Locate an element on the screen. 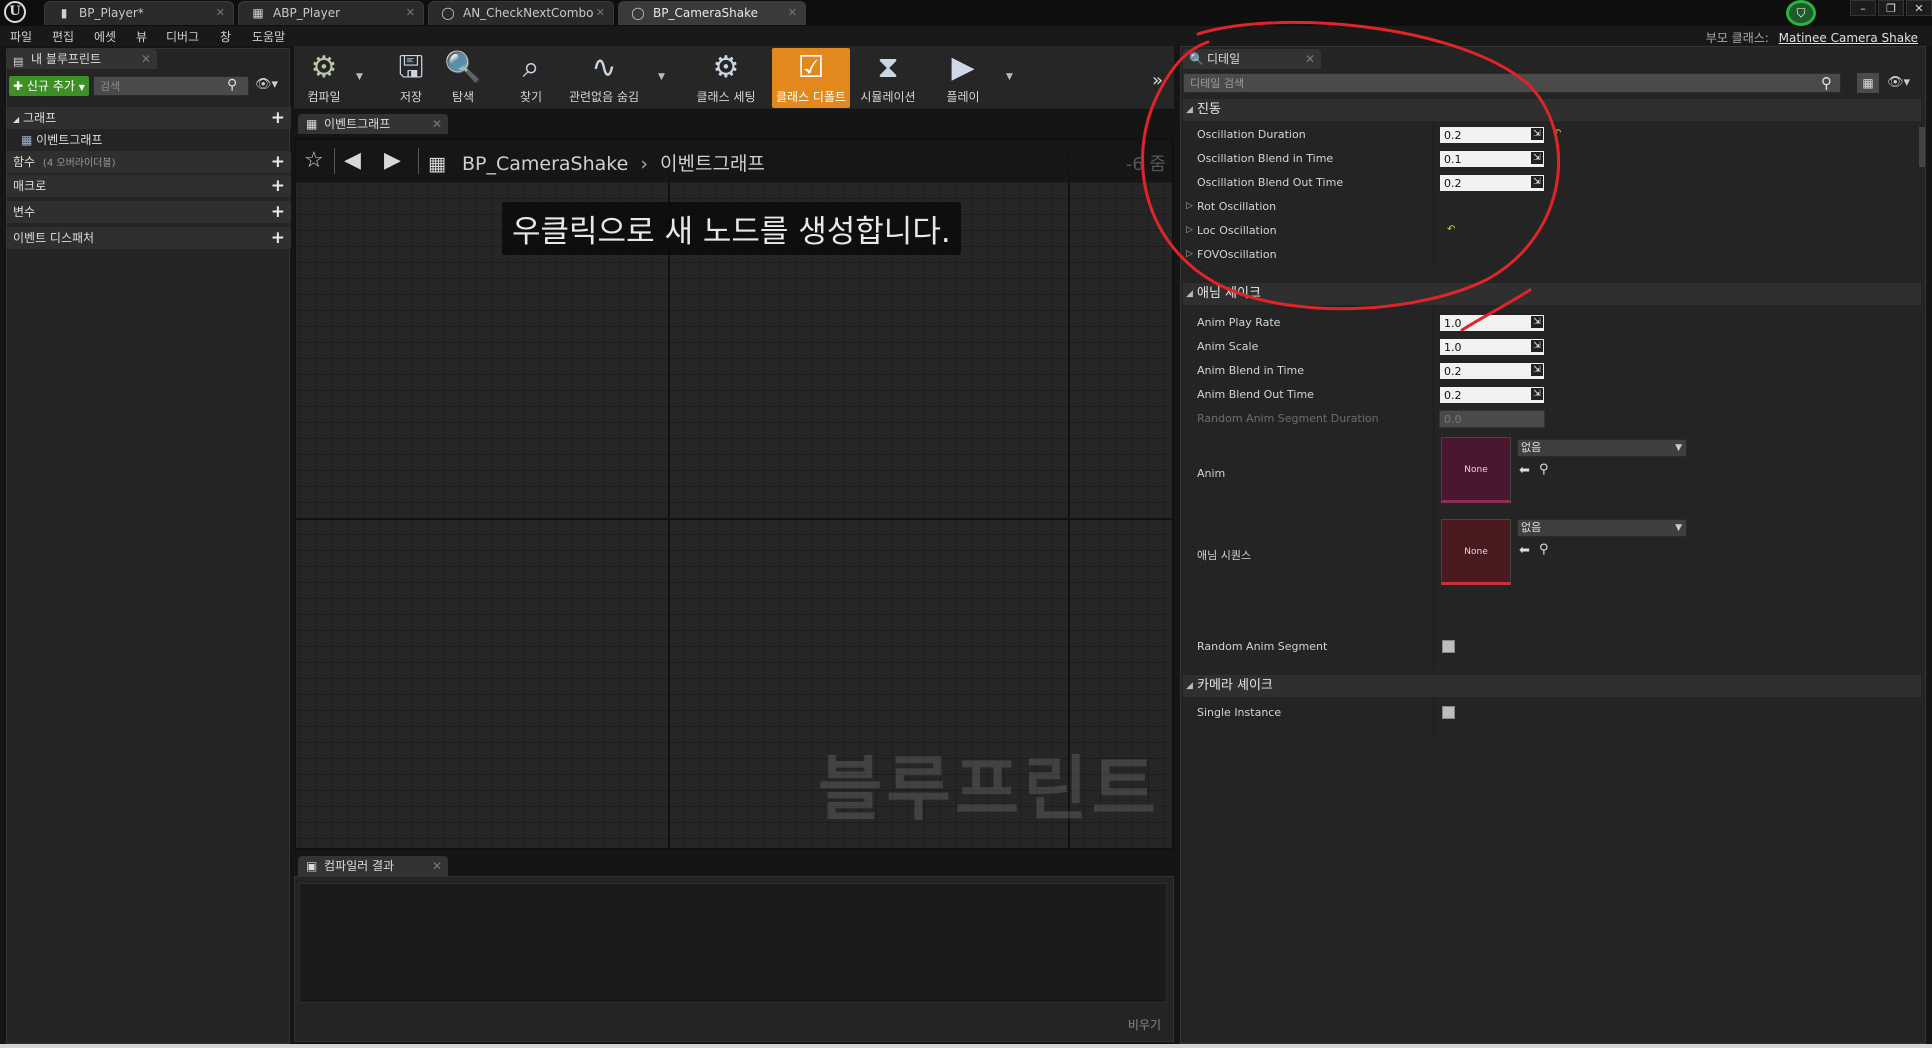 This screenshot has width=1932, height=1048. category-camera-shake: ◢ 카메라 셰이크 is located at coordinates (1552, 686).